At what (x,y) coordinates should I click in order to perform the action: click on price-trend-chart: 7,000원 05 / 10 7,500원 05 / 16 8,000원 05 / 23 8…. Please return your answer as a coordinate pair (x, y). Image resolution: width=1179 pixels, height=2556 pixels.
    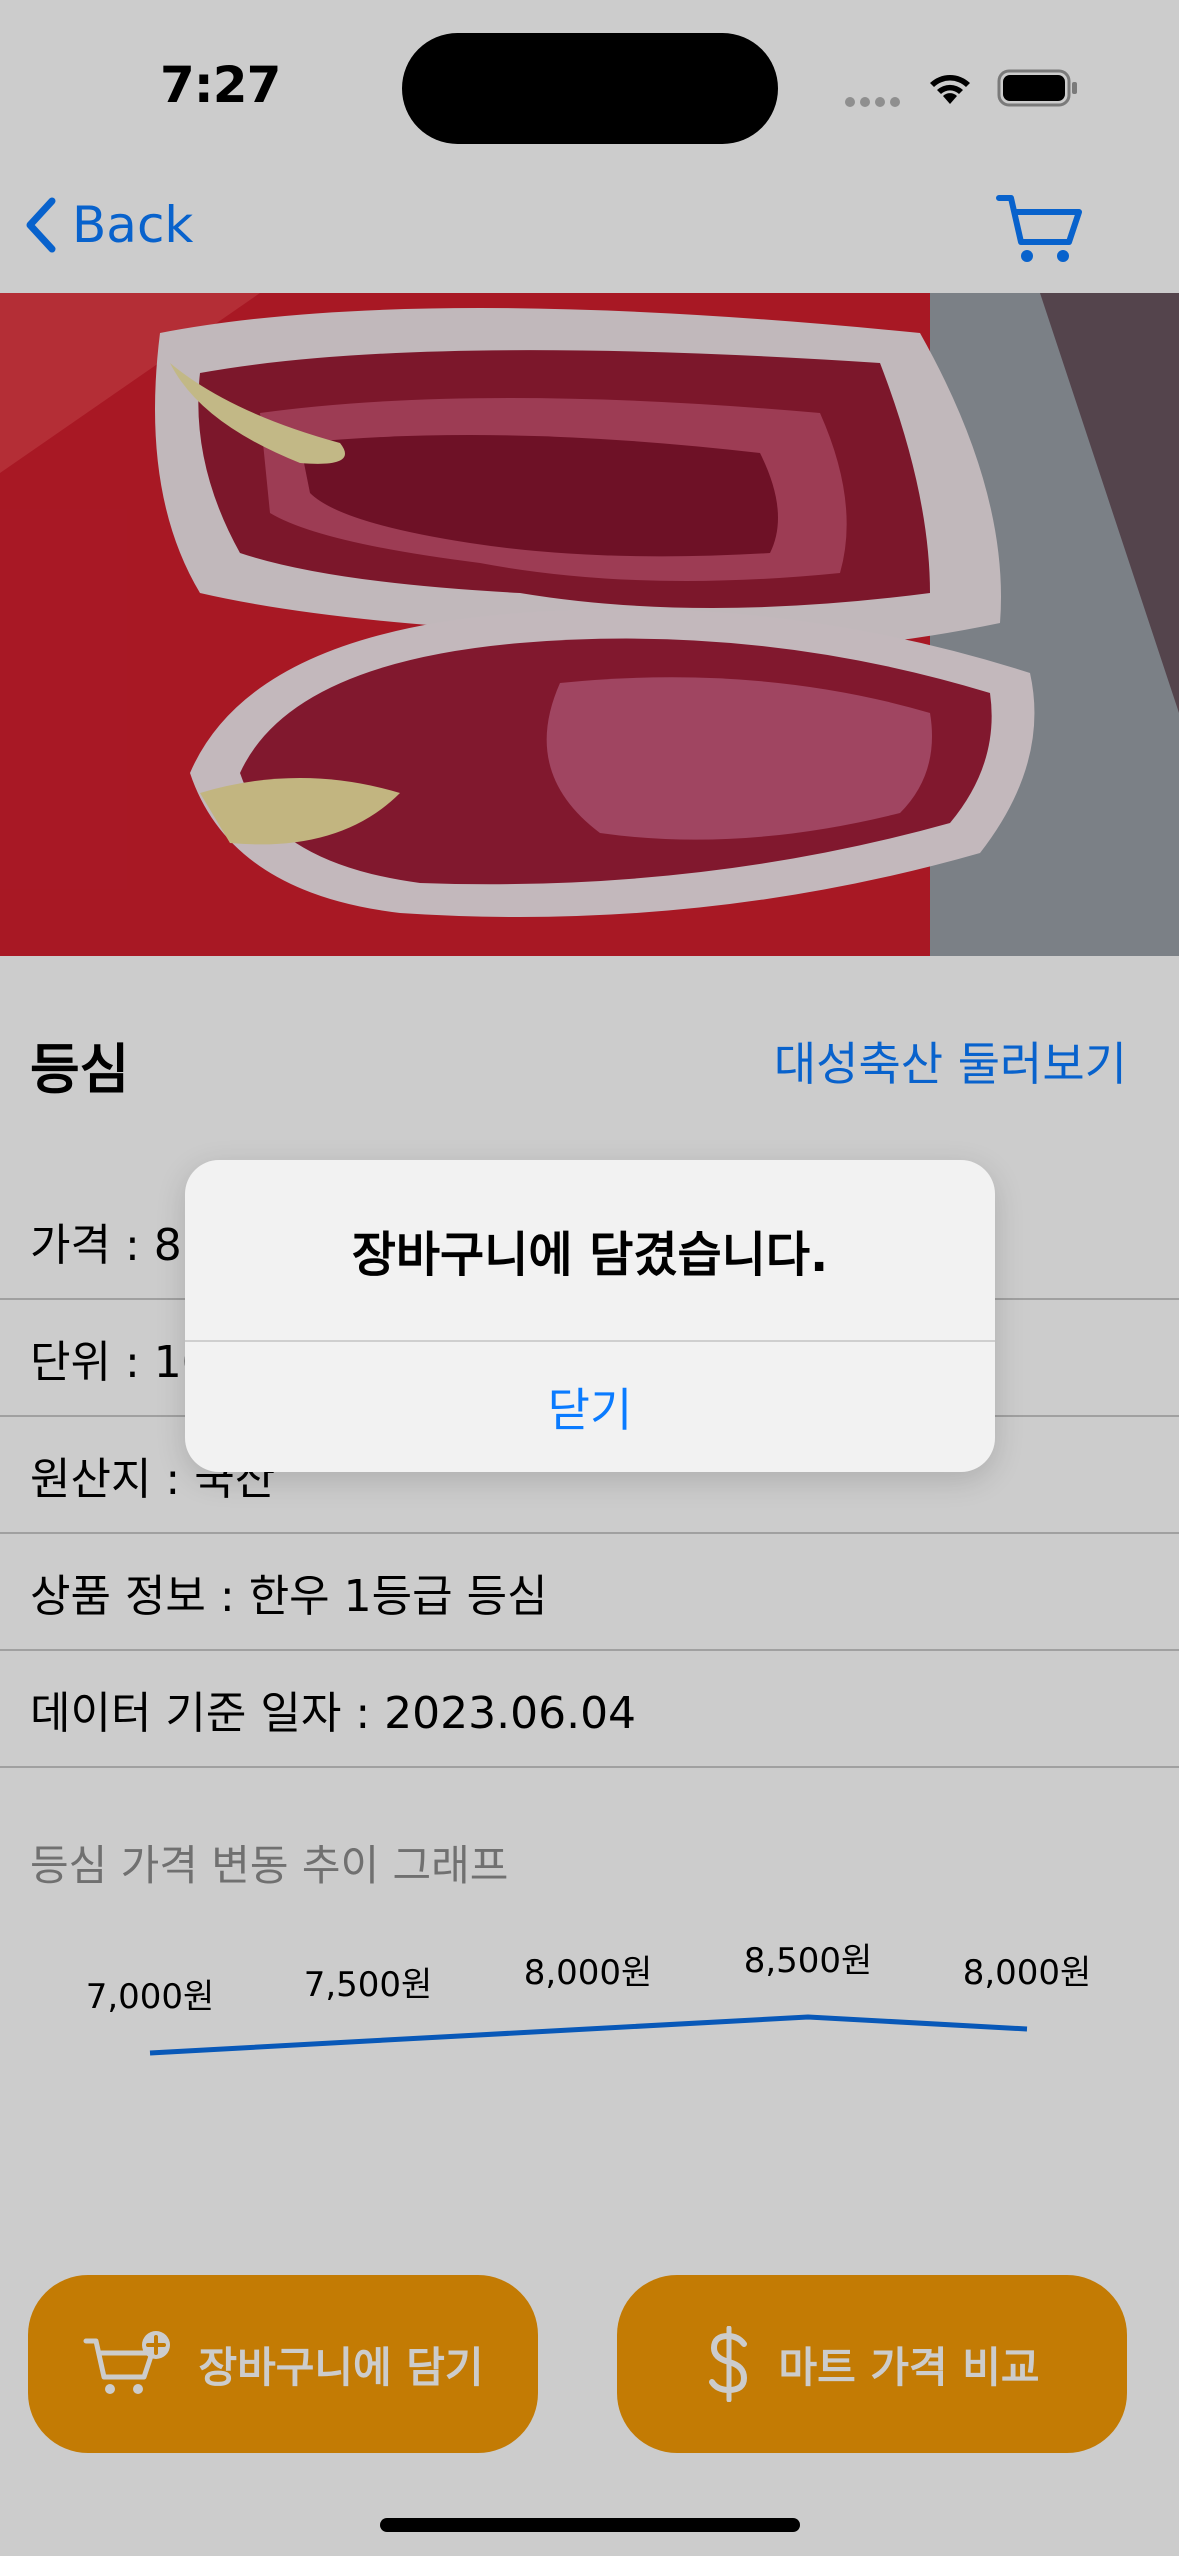
    Looking at the image, I should click on (589, 2095).